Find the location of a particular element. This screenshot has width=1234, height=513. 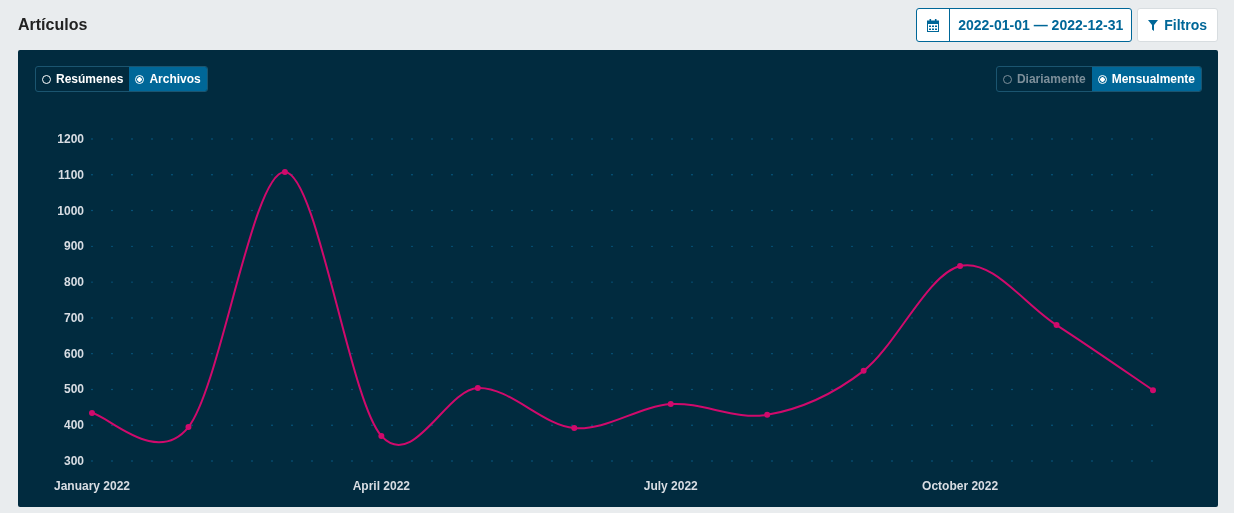

toggle-button: Archivos is located at coordinates (168, 79).